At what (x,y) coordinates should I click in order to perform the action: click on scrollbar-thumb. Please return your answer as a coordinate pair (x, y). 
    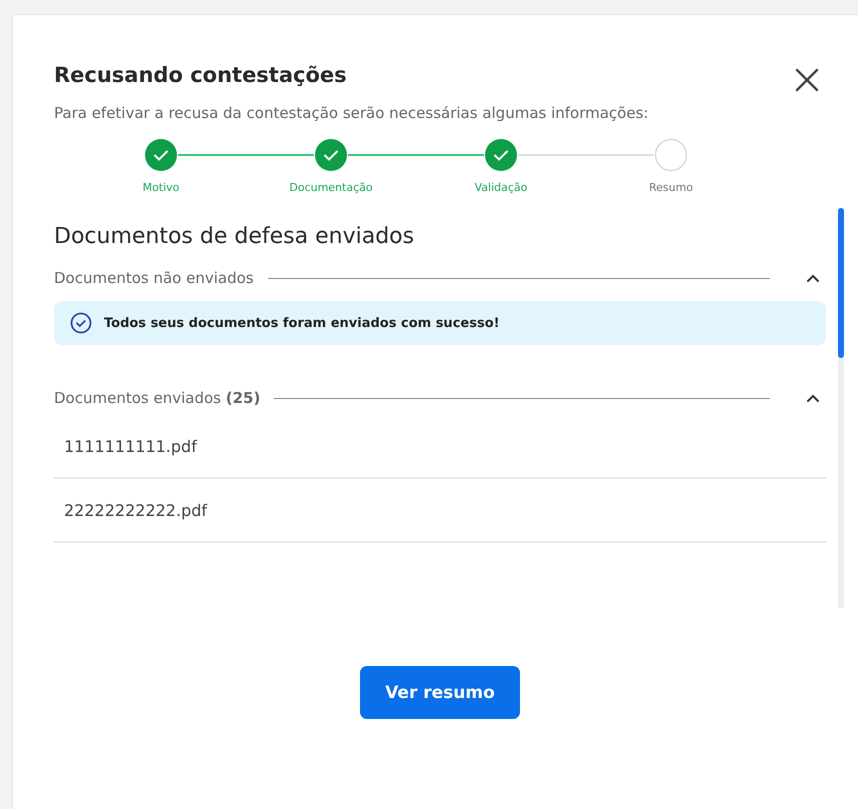
    Looking at the image, I should click on (841, 283).